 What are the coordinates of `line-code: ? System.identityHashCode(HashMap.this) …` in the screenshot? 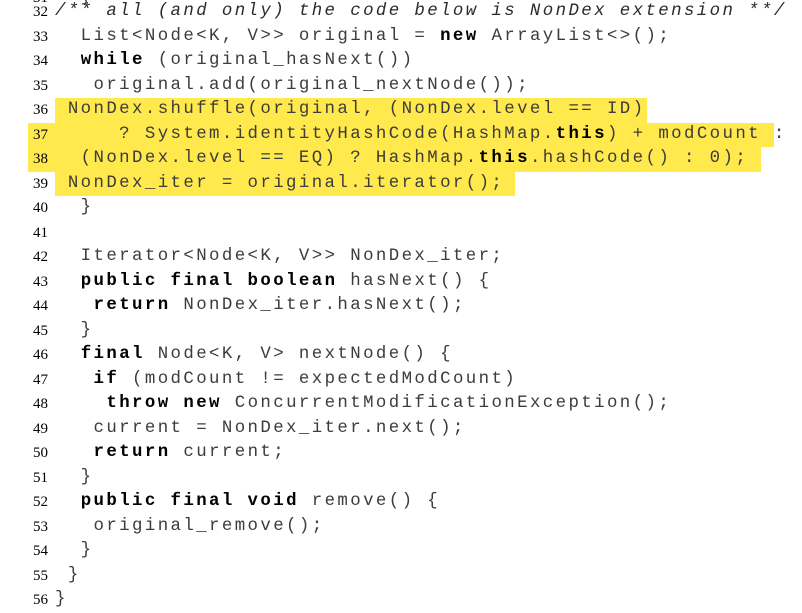 It's located at (421, 135).